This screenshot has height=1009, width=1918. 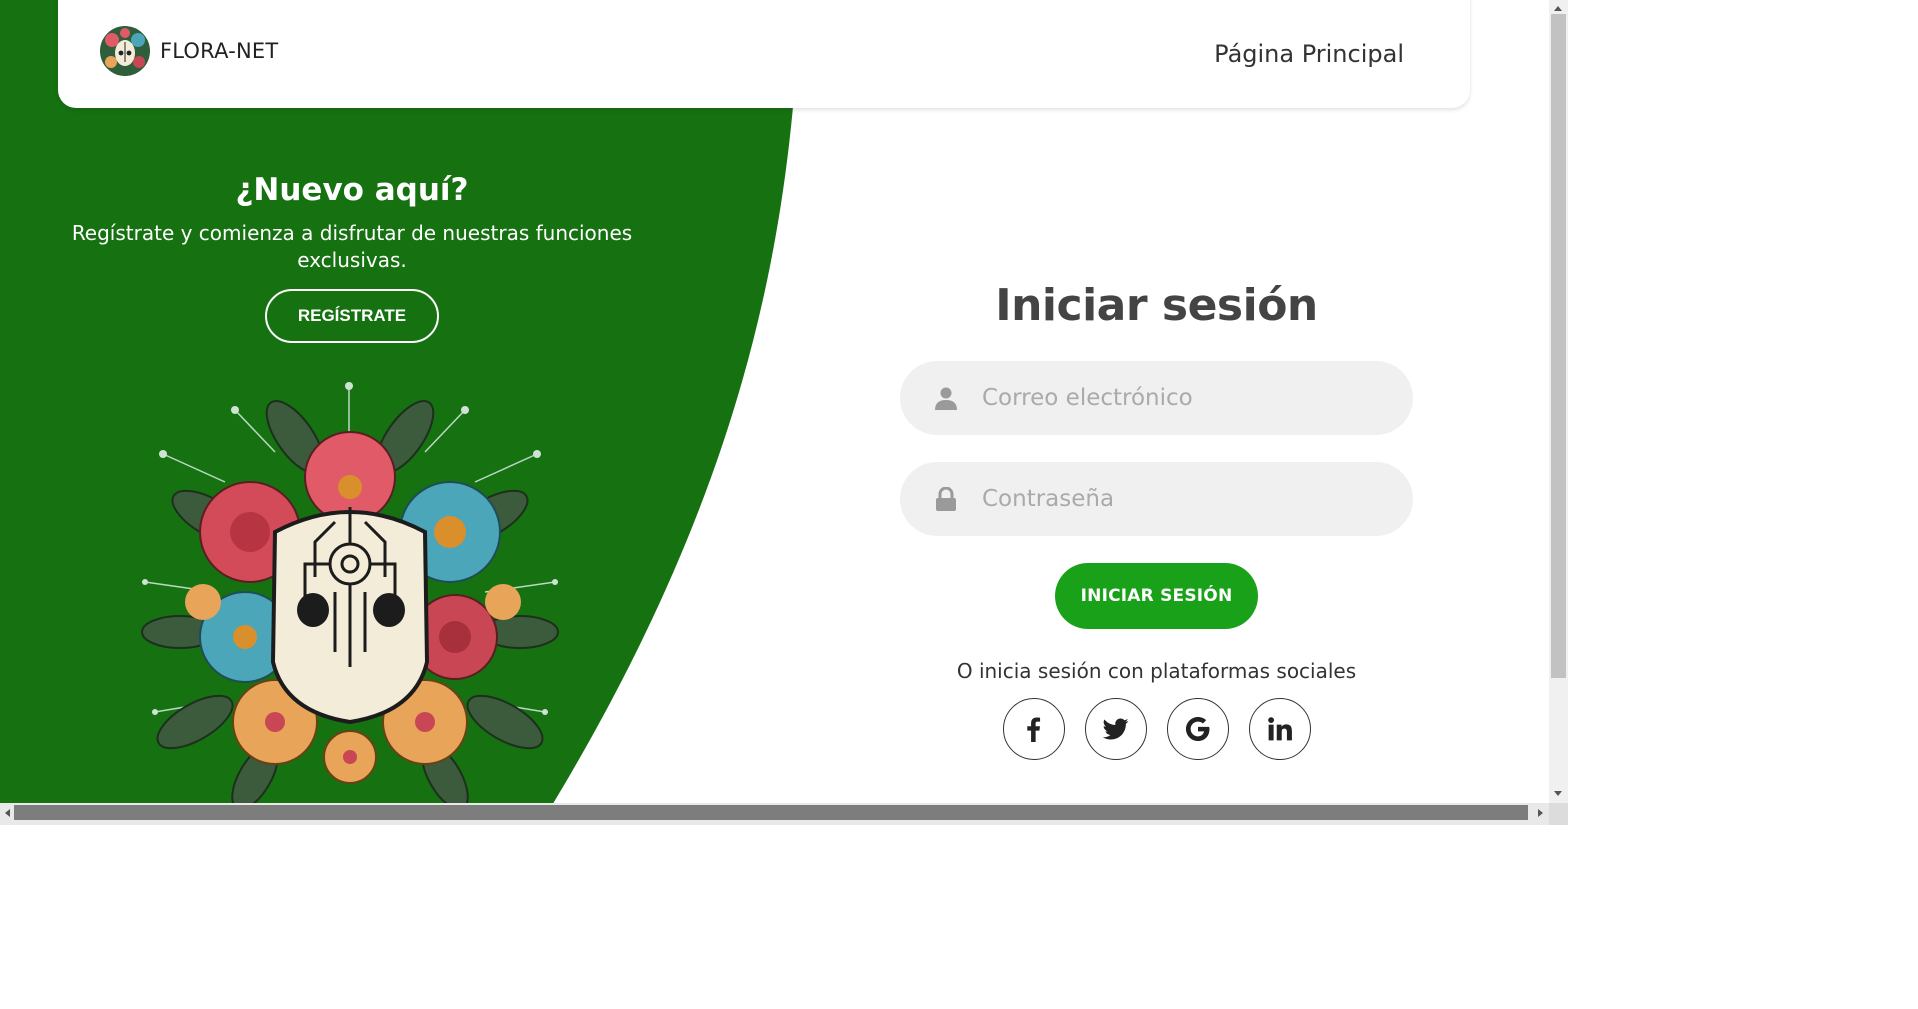 What do you see at coordinates (1182, 499) in the screenshot?
I see `password-input` at bounding box center [1182, 499].